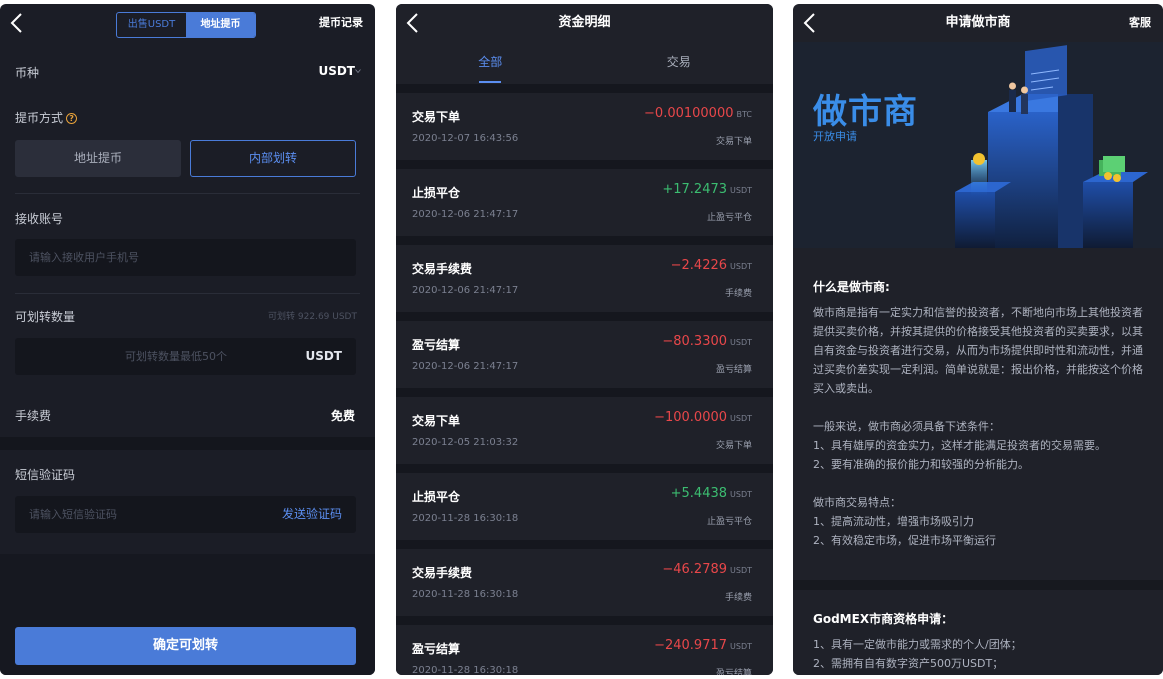 The image size is (1163, 679). Describe the element at coordinates (851, 287) in the screenshot. I see `what-title: 什么是做市商:` at that location.